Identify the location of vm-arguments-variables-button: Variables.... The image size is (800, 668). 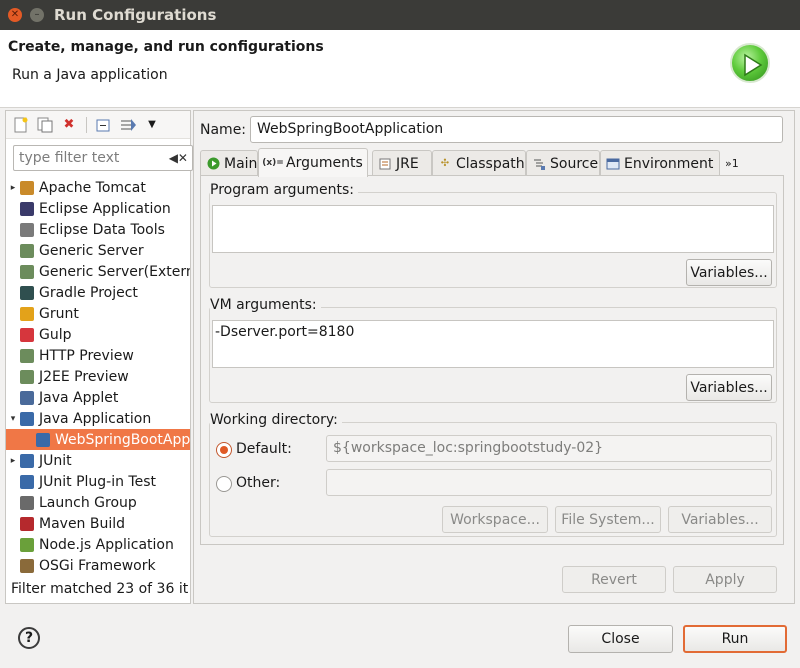
(729, 387).